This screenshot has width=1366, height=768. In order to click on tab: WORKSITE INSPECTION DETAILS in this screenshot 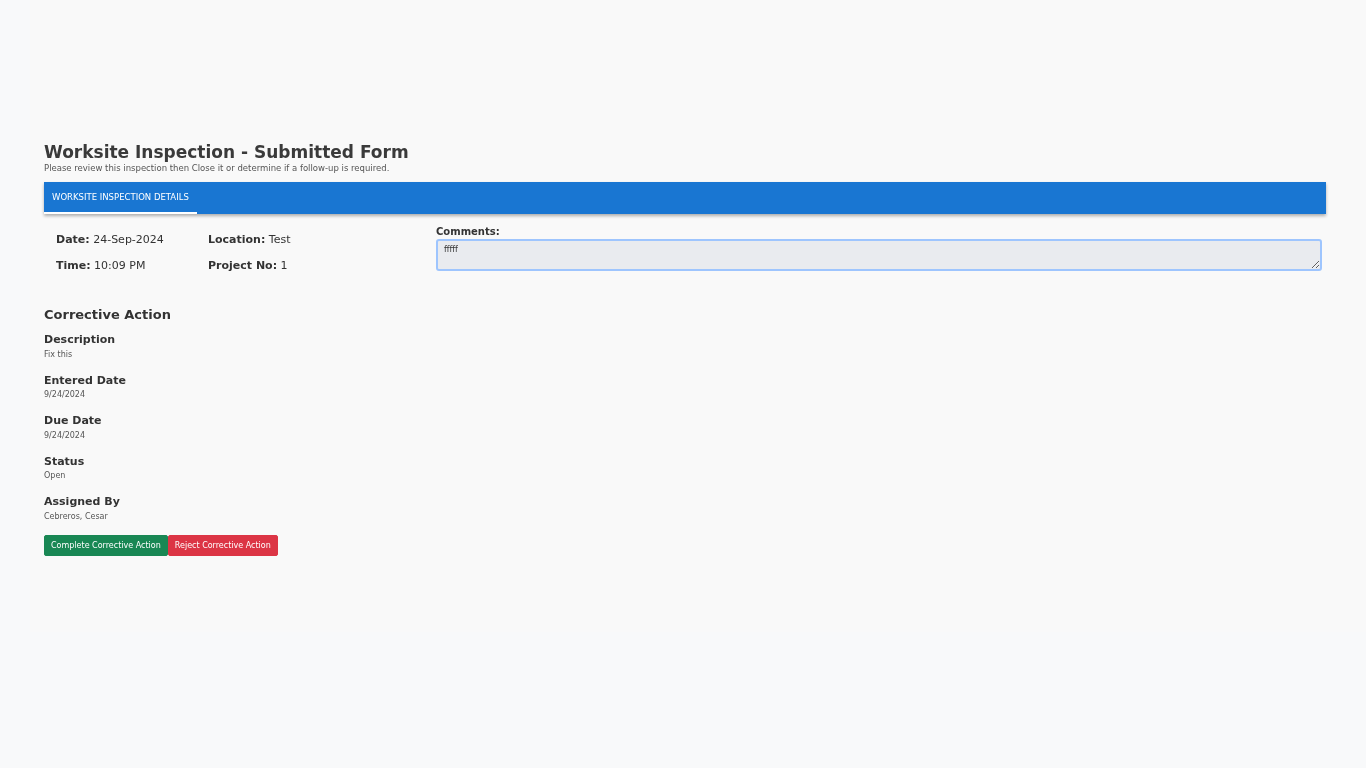, I will do `click(120, 198)`.